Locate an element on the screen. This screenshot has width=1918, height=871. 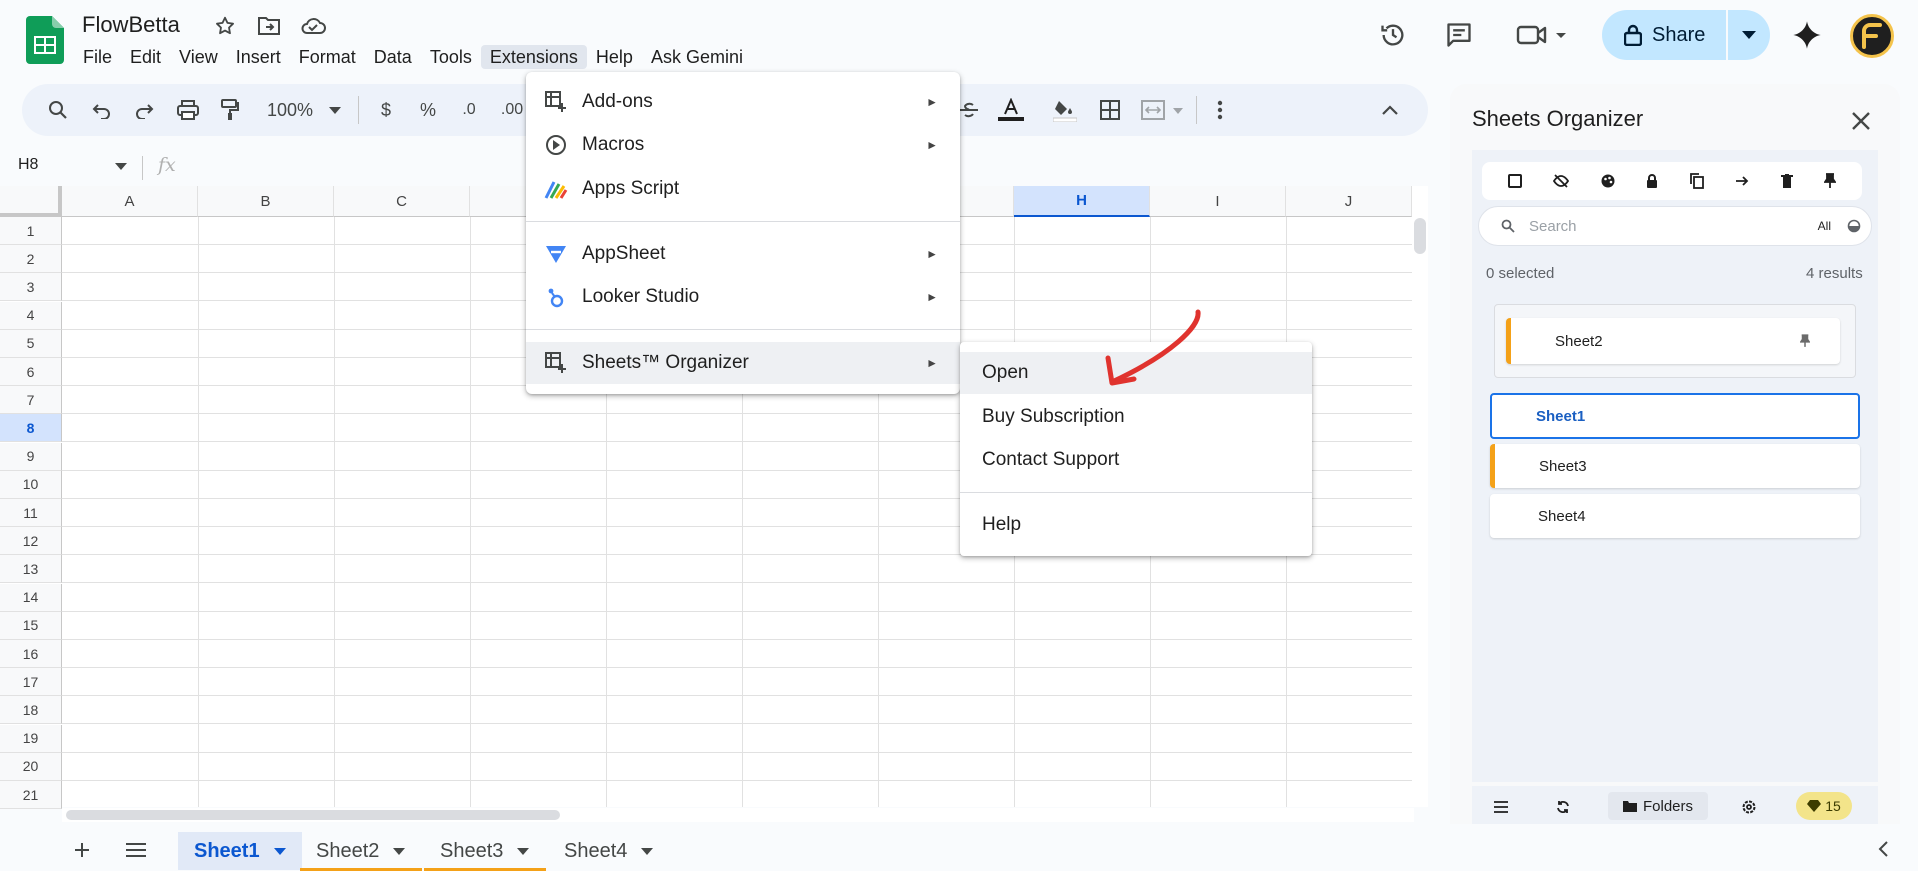
panel-search-box: Search All is located at coordinates (1675, 226).